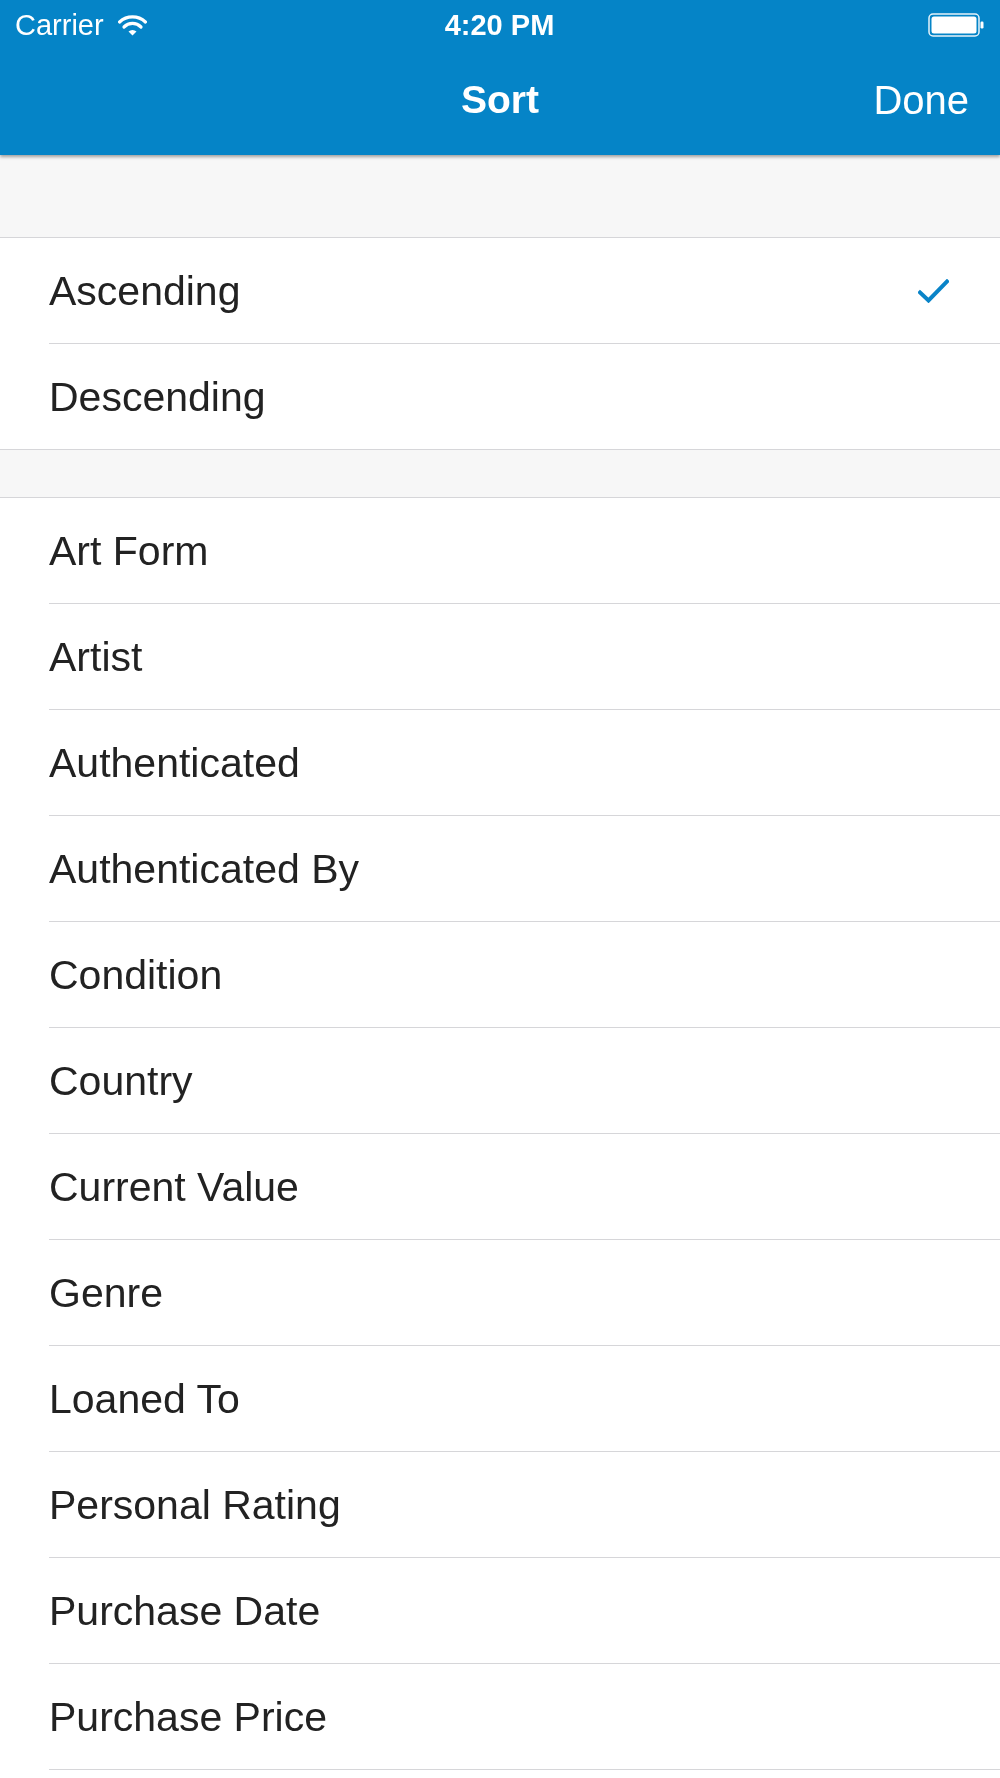 The image size is (1000, 1778). Describe the element at coordinates (499, 25) in the screenshot. I see `status-time: 4:20 PM` at that location.